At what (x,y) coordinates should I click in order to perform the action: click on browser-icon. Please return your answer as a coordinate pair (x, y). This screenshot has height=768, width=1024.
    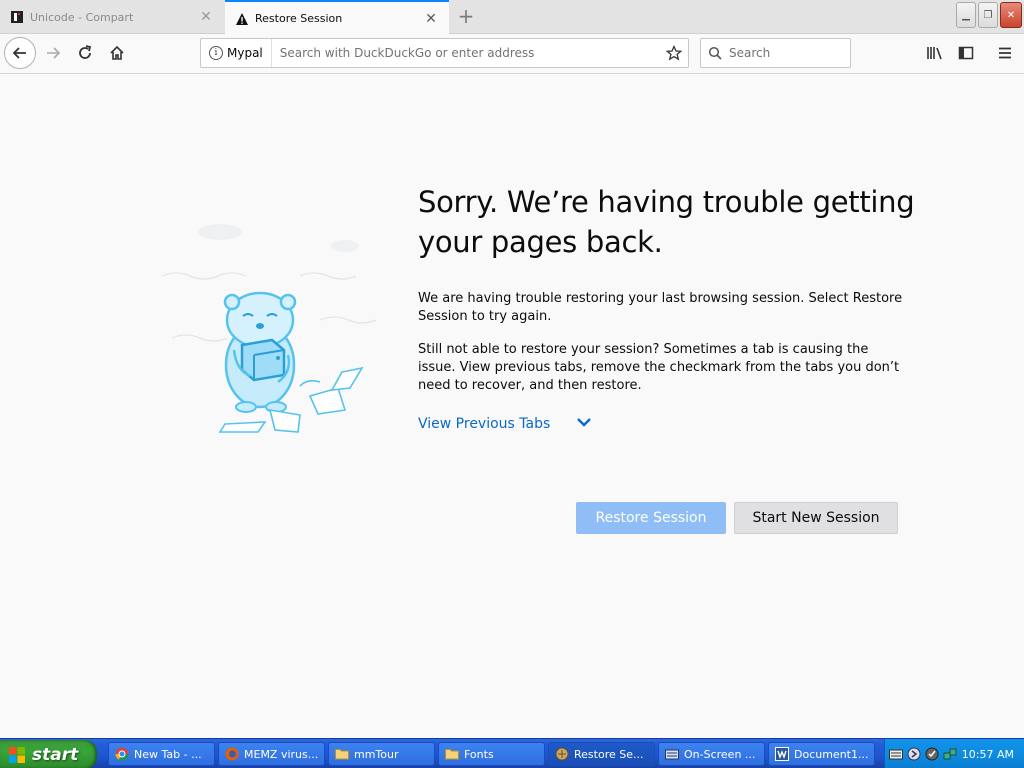
    Looking at the image, I should click on (562, 754).